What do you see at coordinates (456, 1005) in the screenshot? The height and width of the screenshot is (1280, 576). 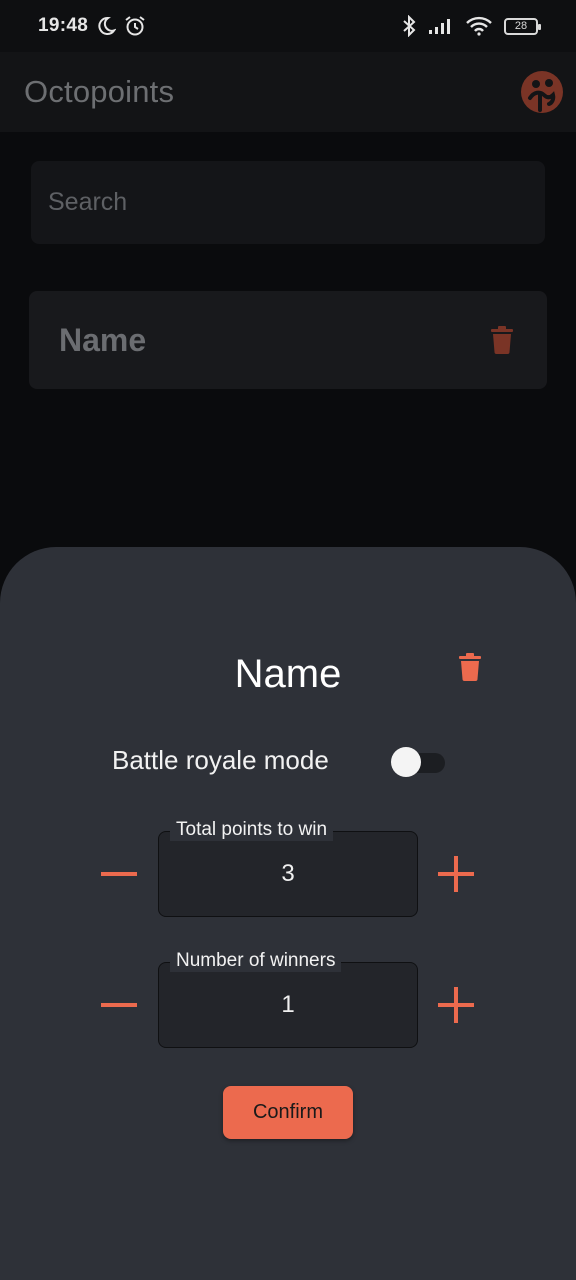 I see `increment-winners-button` at bounding box center [456, 1005].